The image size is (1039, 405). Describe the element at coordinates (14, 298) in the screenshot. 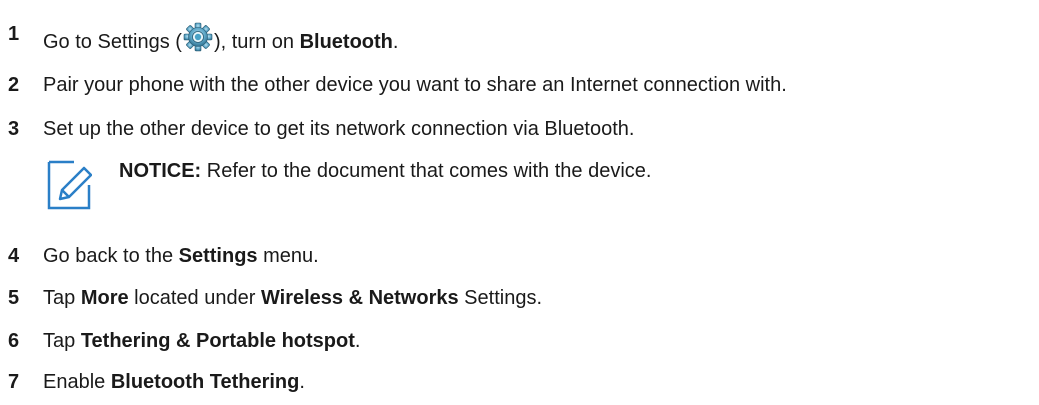

I see `step-number: 5` at that location.